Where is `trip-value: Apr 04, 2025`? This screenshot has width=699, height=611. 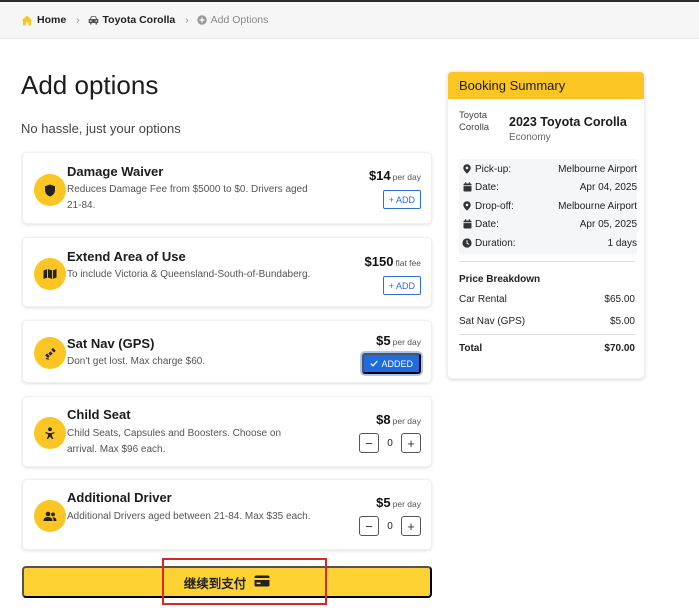 trip-value: Apr 04, 2025 is located at coordinates (608, 187).